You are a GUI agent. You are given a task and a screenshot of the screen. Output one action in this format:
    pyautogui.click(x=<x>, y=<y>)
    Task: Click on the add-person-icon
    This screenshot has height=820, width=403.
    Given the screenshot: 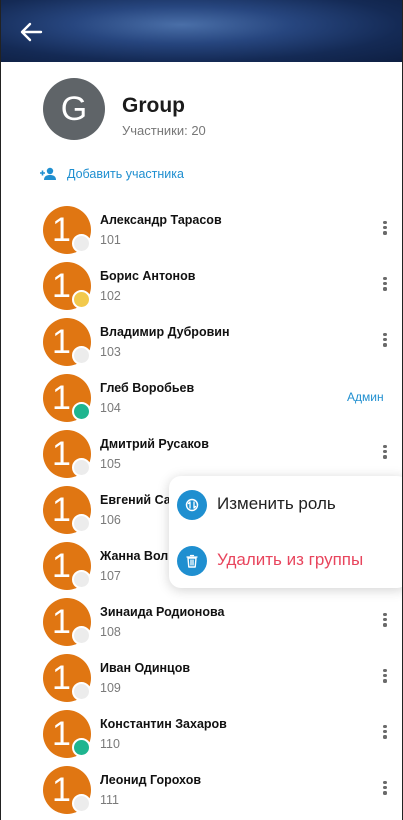 What is the action you would take?
    pyautogui.click(x=48, y=173)
    